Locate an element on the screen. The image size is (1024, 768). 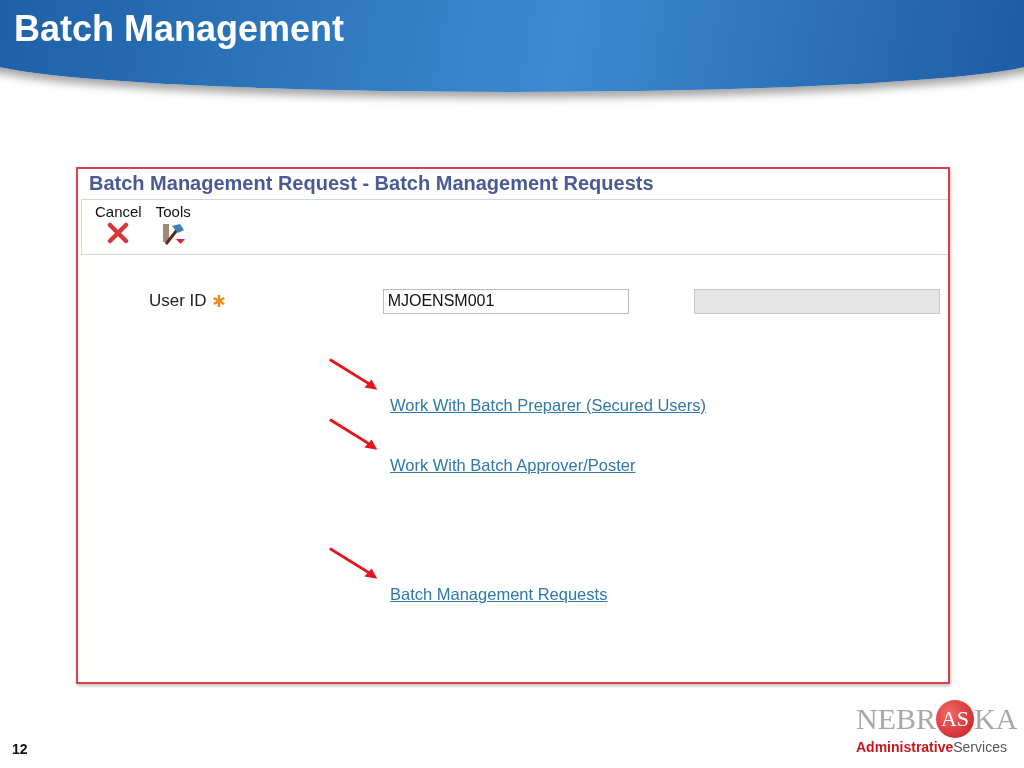
form-title: Batch Management Request - Batch Management Requests is located at coordinates (371, 183).